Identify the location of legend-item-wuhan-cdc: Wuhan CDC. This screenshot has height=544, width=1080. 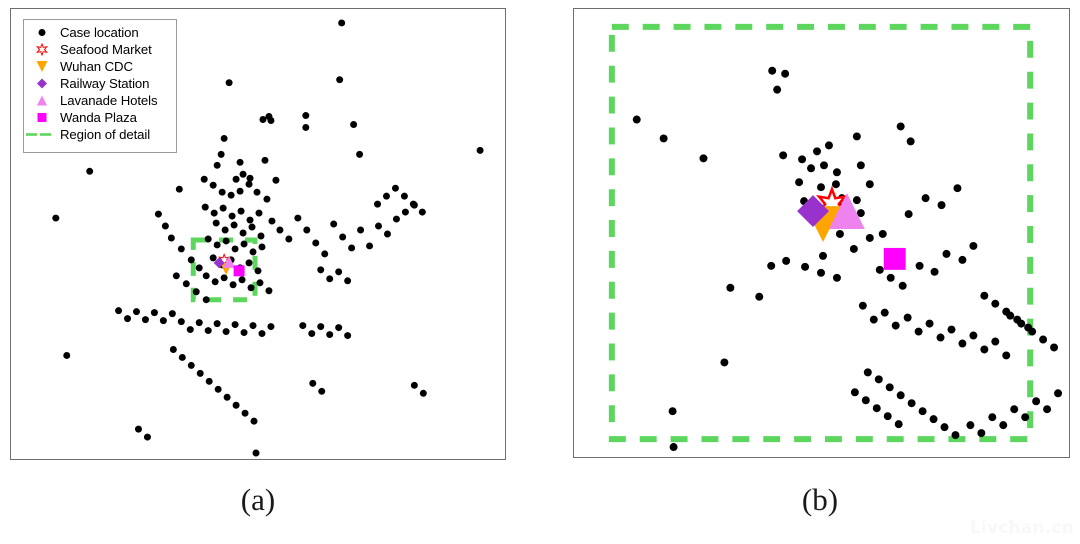
(100, 66).